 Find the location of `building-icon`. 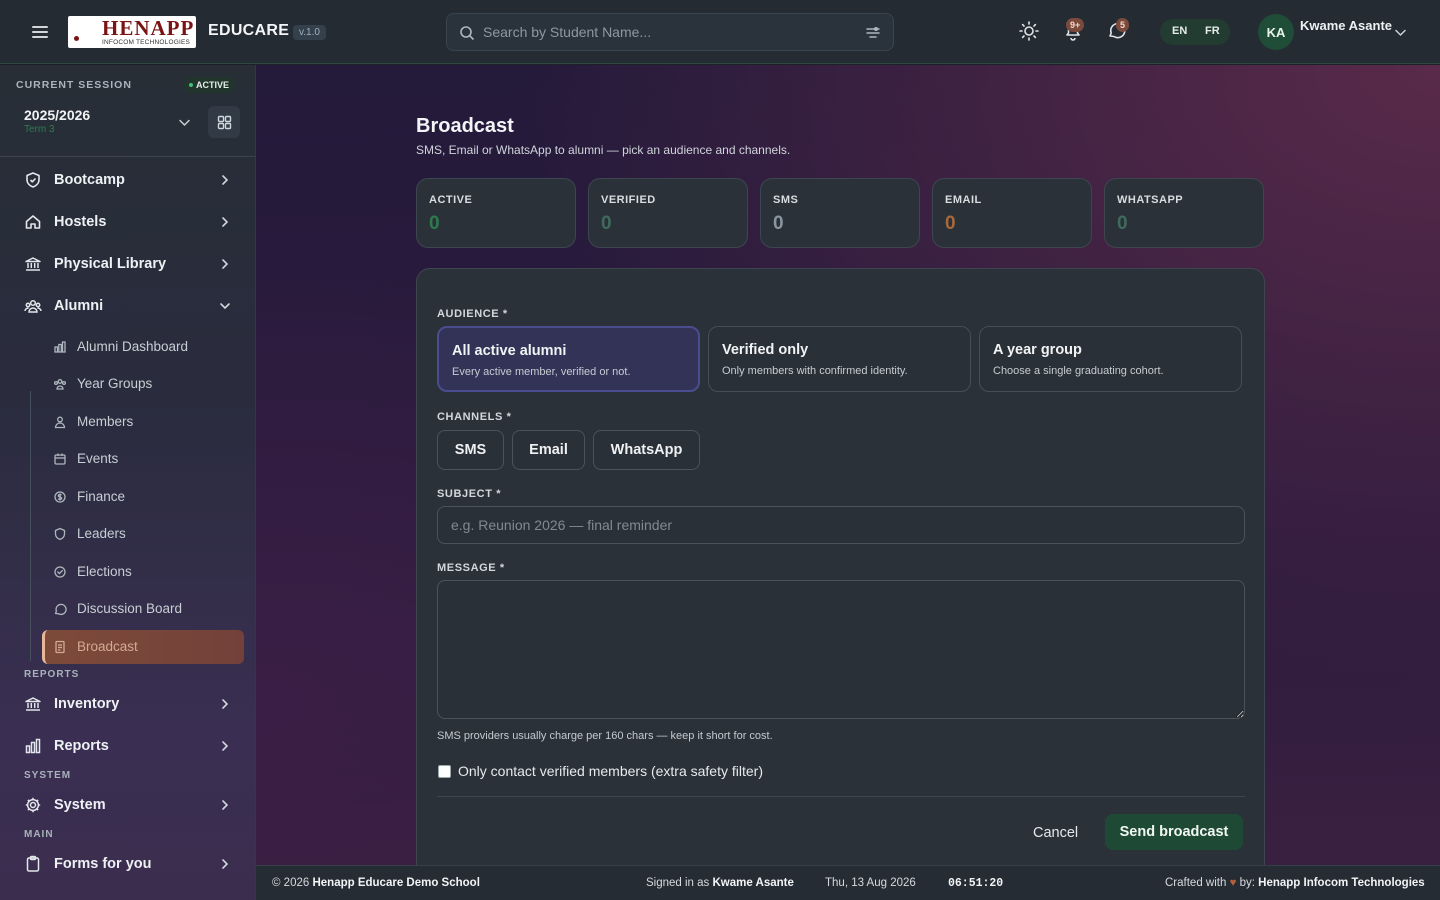

building-icon is located at coordinates (33, 704).